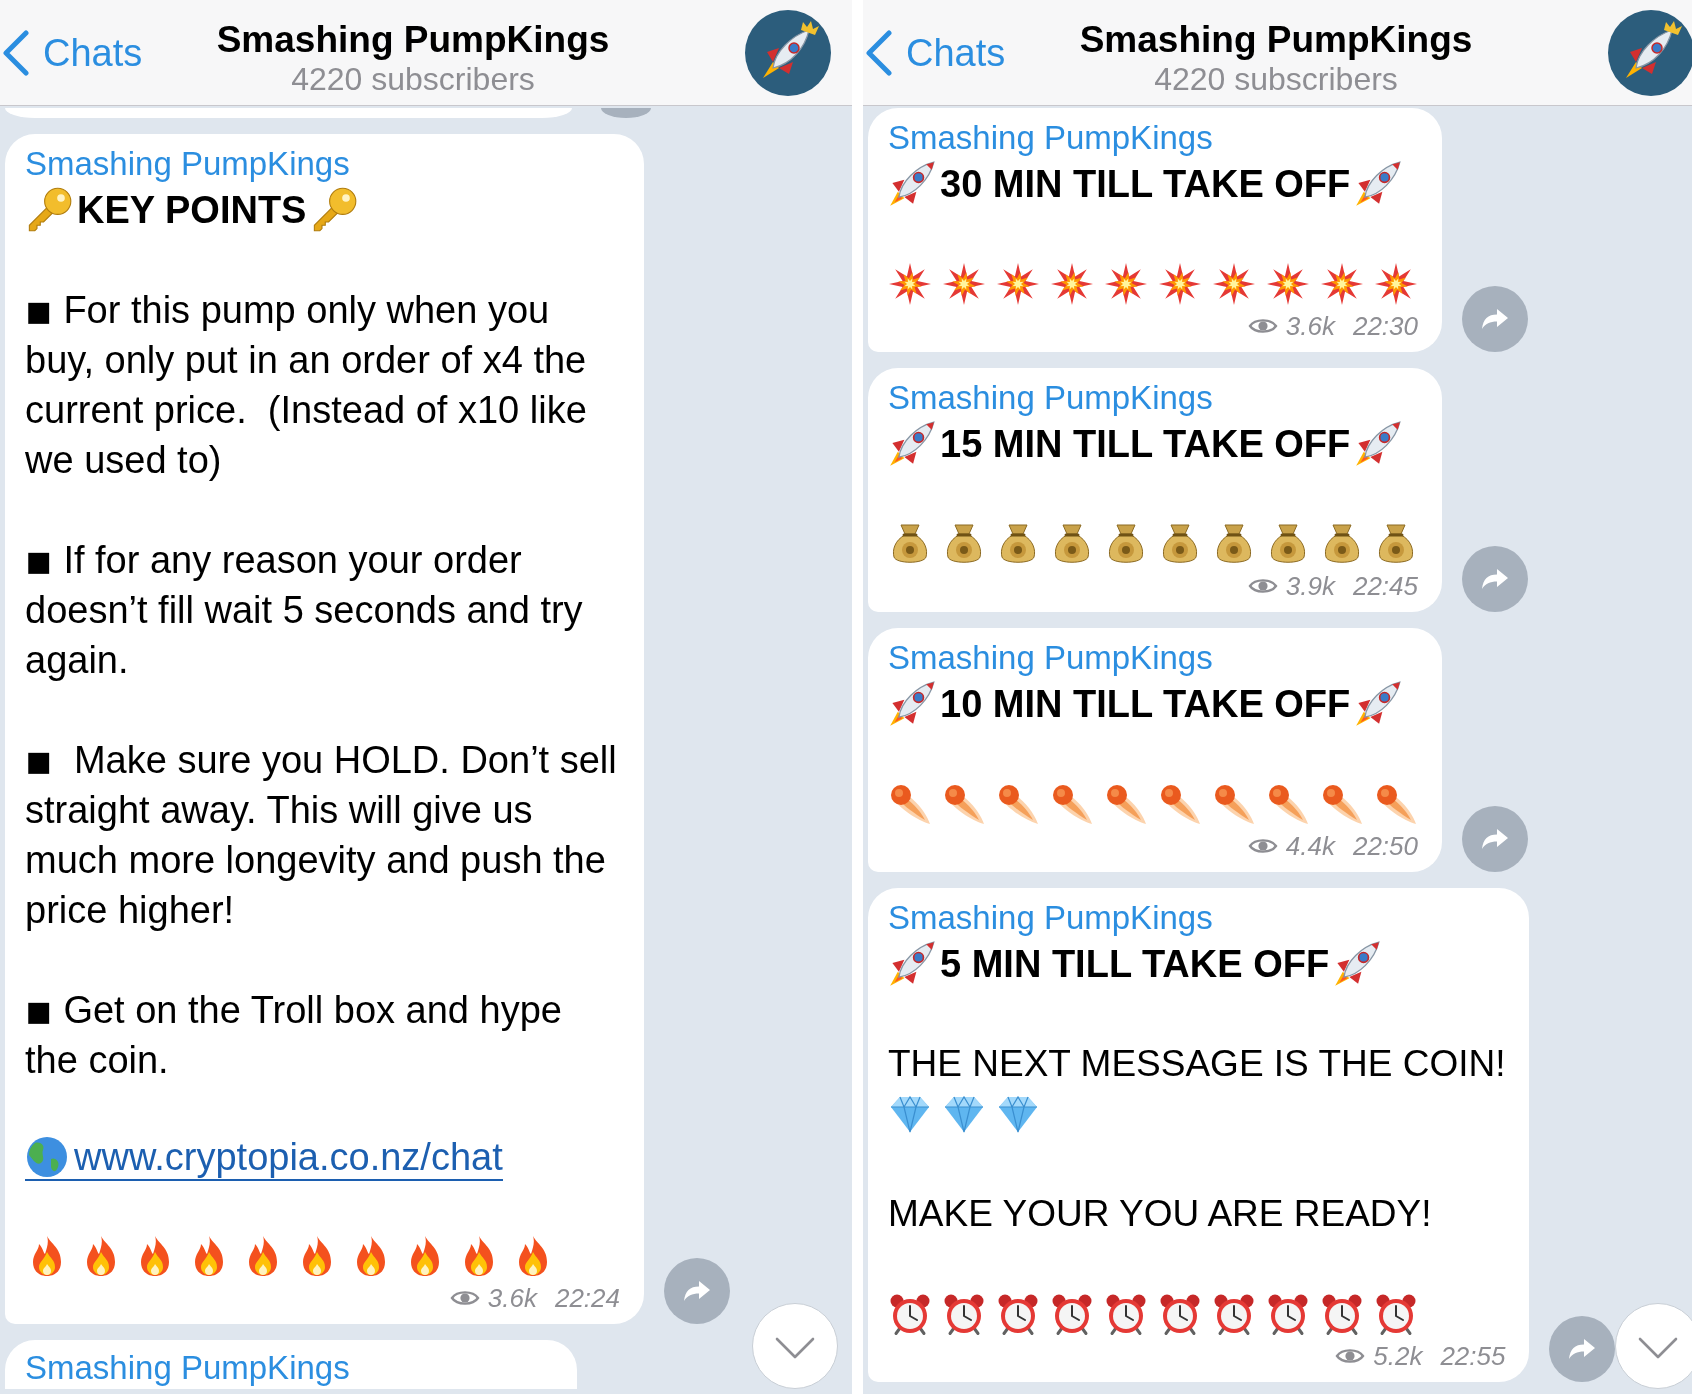 The width and height of the screenshot is (1692, 1394). What do you see at coordinates (304, 610) in the screenshot?
I see `message-paragraph: ◾ If for any reason your order doesn’t fill wait 5 seconds and try again.` at bounding box center [304, 610].